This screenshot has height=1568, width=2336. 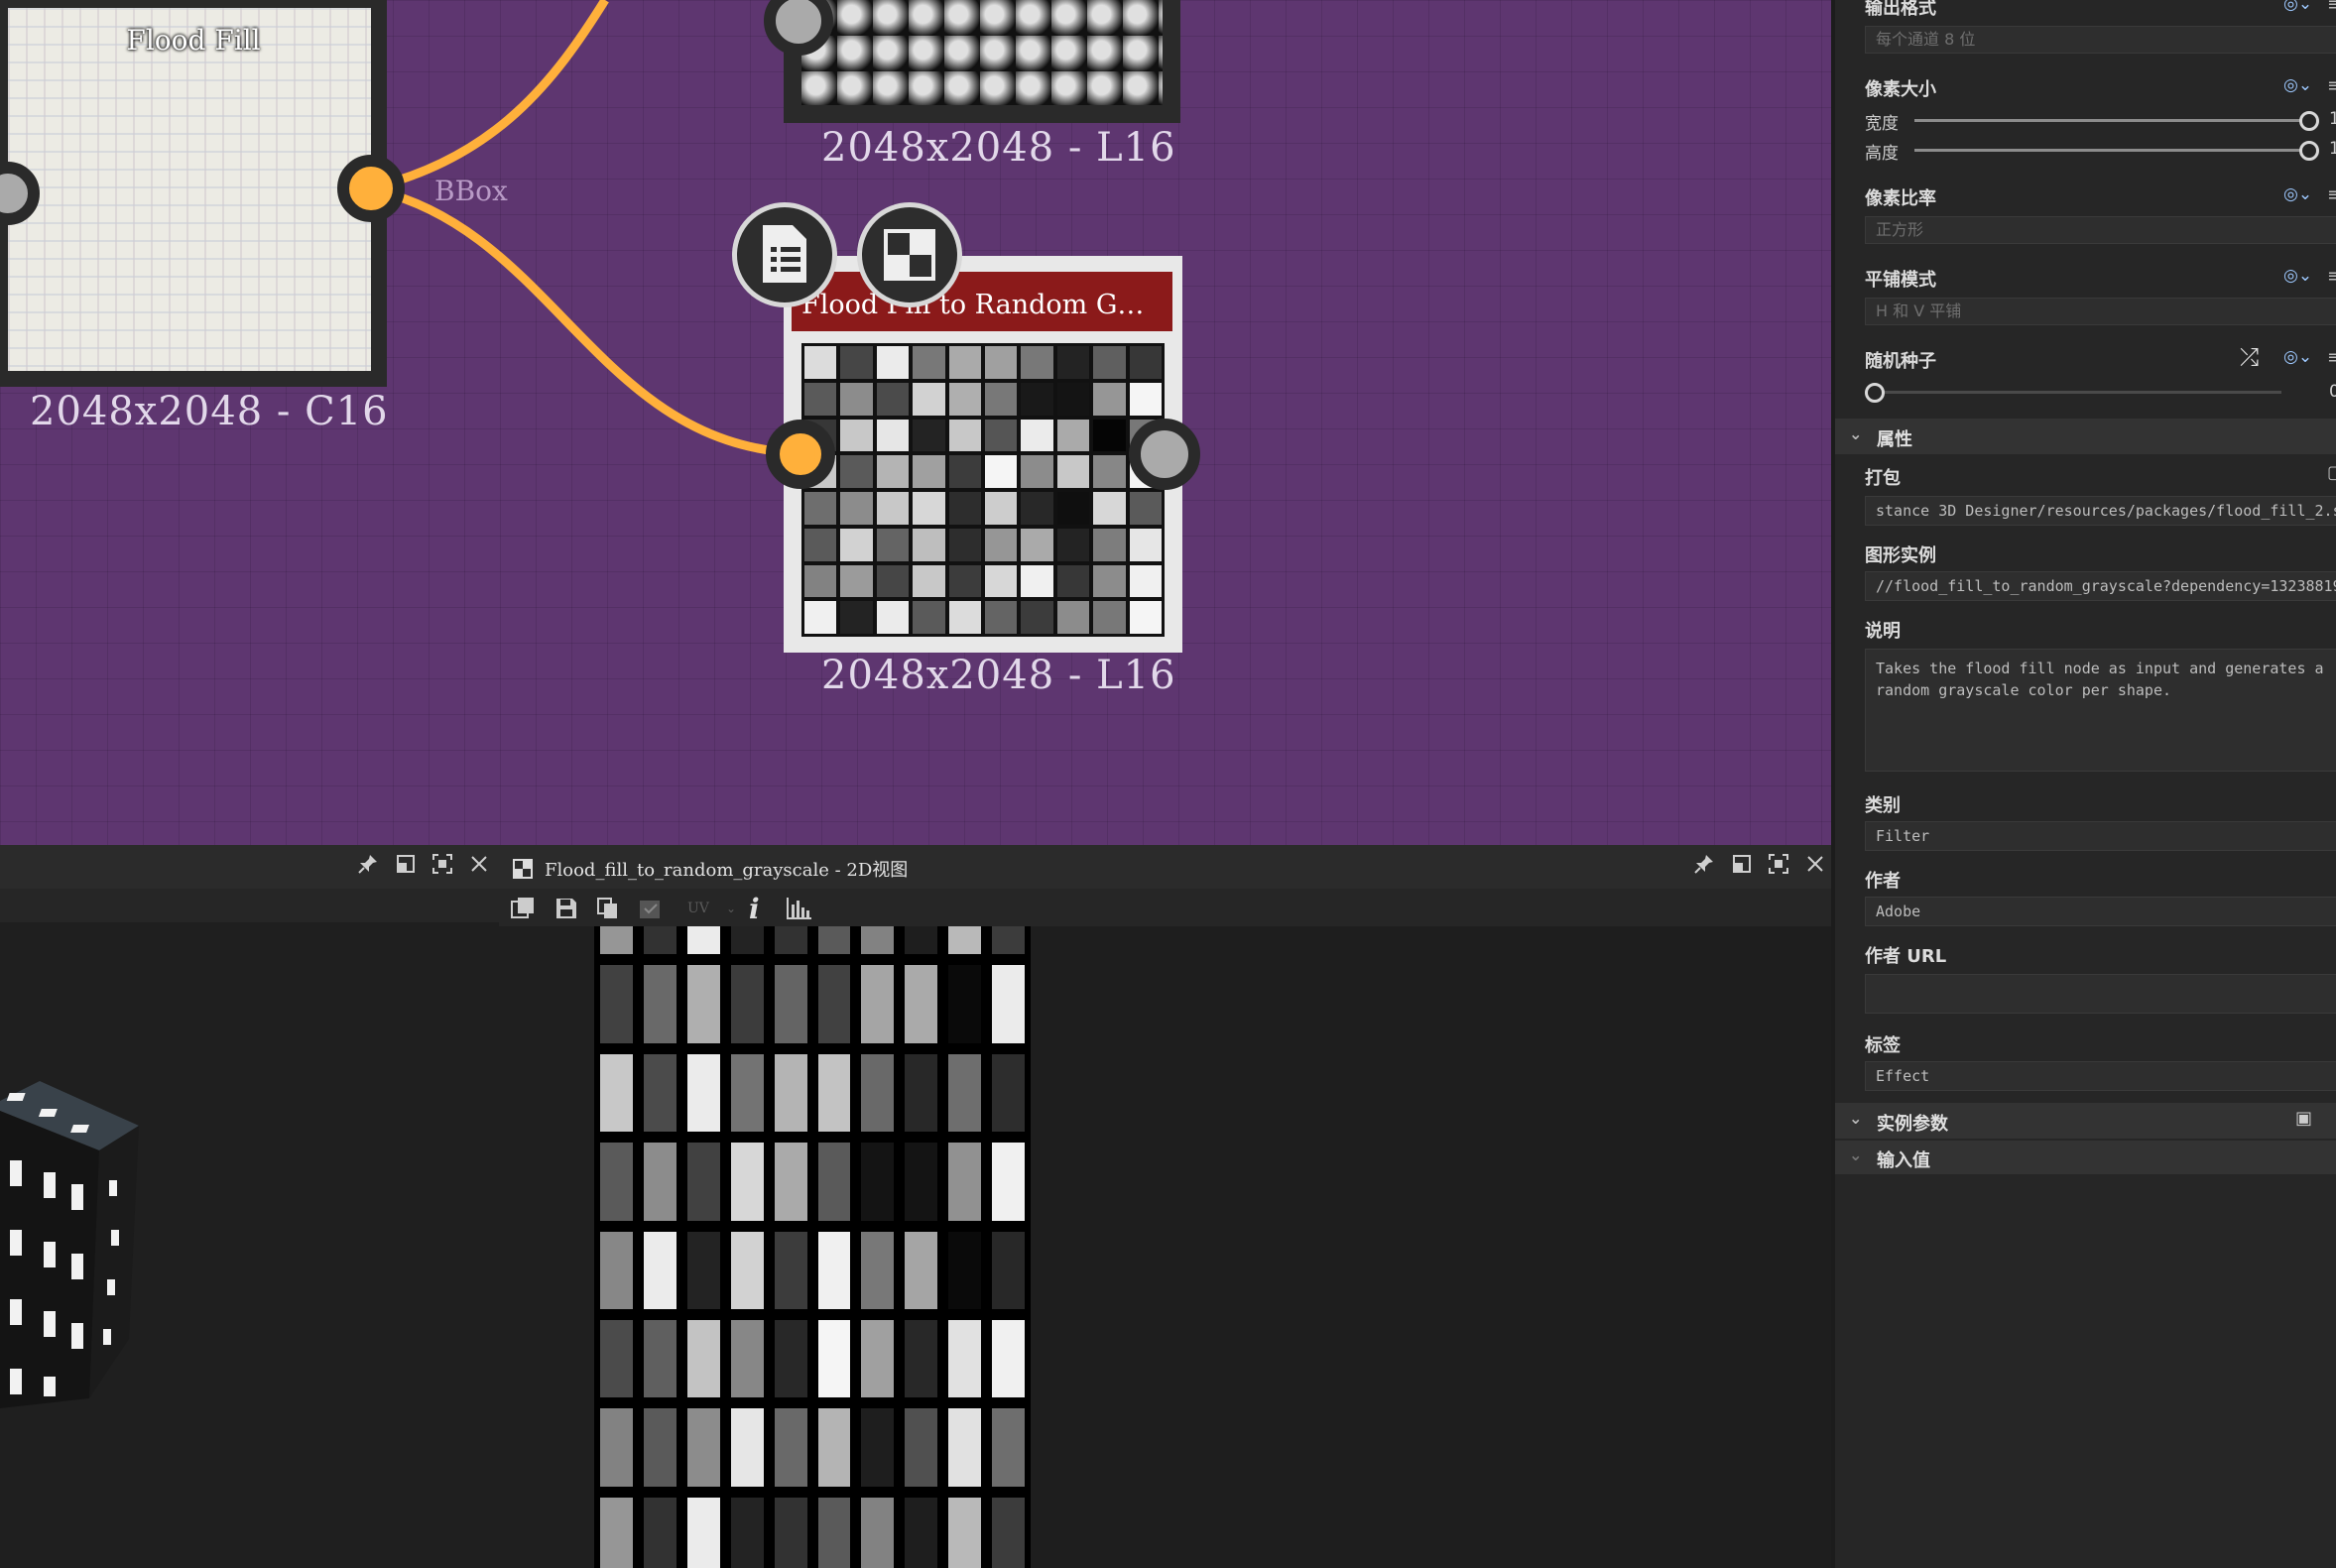 What do you see at coordinates (726, 869) in the screenshot?
I see `2d-view-title: Flood_fill_to_random_grayscale - 2D视图` at bounding box center [726, 869].